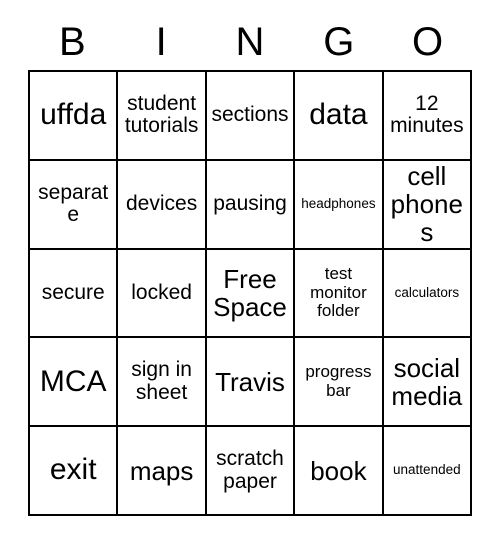 This screenshot has height=544, width=500. I want to click on bingo-cell: secure, so click(74, 294).